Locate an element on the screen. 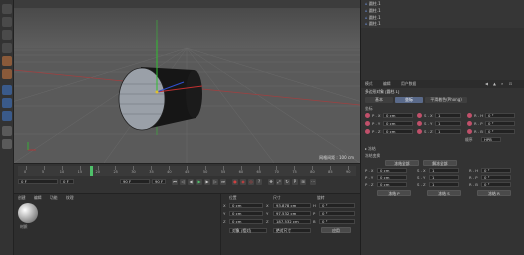 The height and width of the screenshot is (255, 524). coord-size-z: 187.532 cm is located at coordinates (292, 221).